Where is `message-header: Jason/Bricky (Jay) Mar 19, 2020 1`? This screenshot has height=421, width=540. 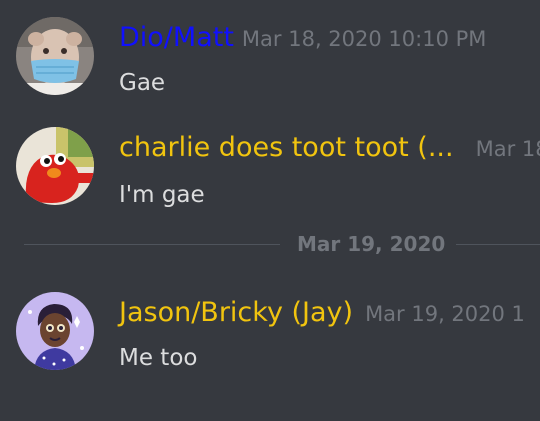 message-header: Jason/Bricky (Jay) Mar 19, 2020 1 is located at coordinates (322, 312).